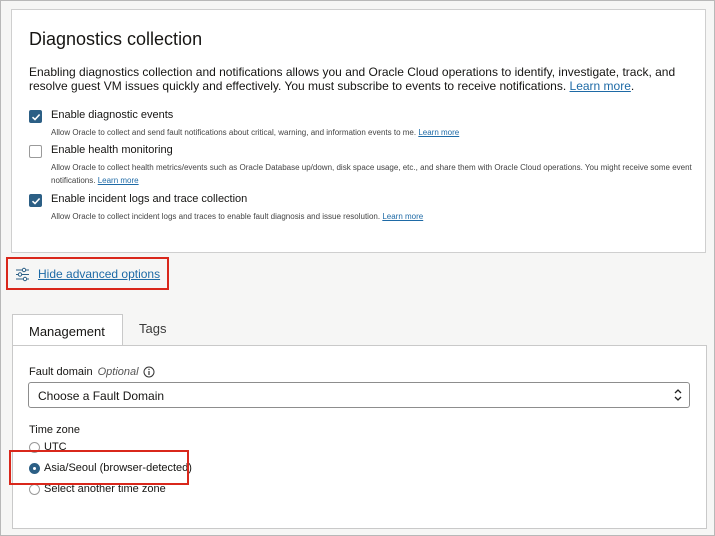 Image resolution: width=715 pixels, height=536 pixels. Describe the element at coordinates (92, 372) in the screenshot. I see `fault-domain-label: Fault domain Optional` at that location.